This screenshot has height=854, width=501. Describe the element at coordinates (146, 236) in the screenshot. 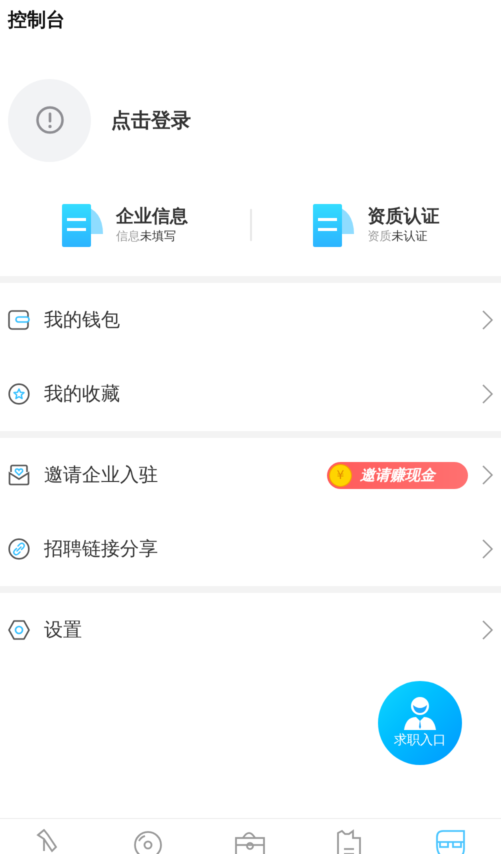

I see `card-status: 信息未填写` at that location.